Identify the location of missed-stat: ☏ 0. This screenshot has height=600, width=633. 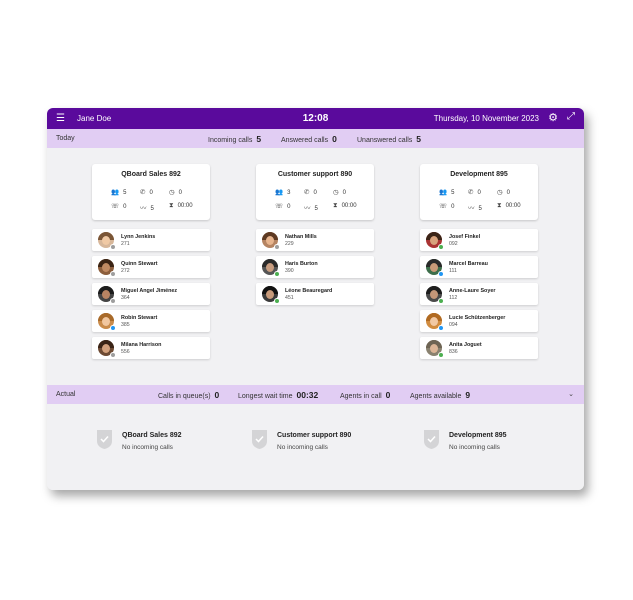
(118, 206).